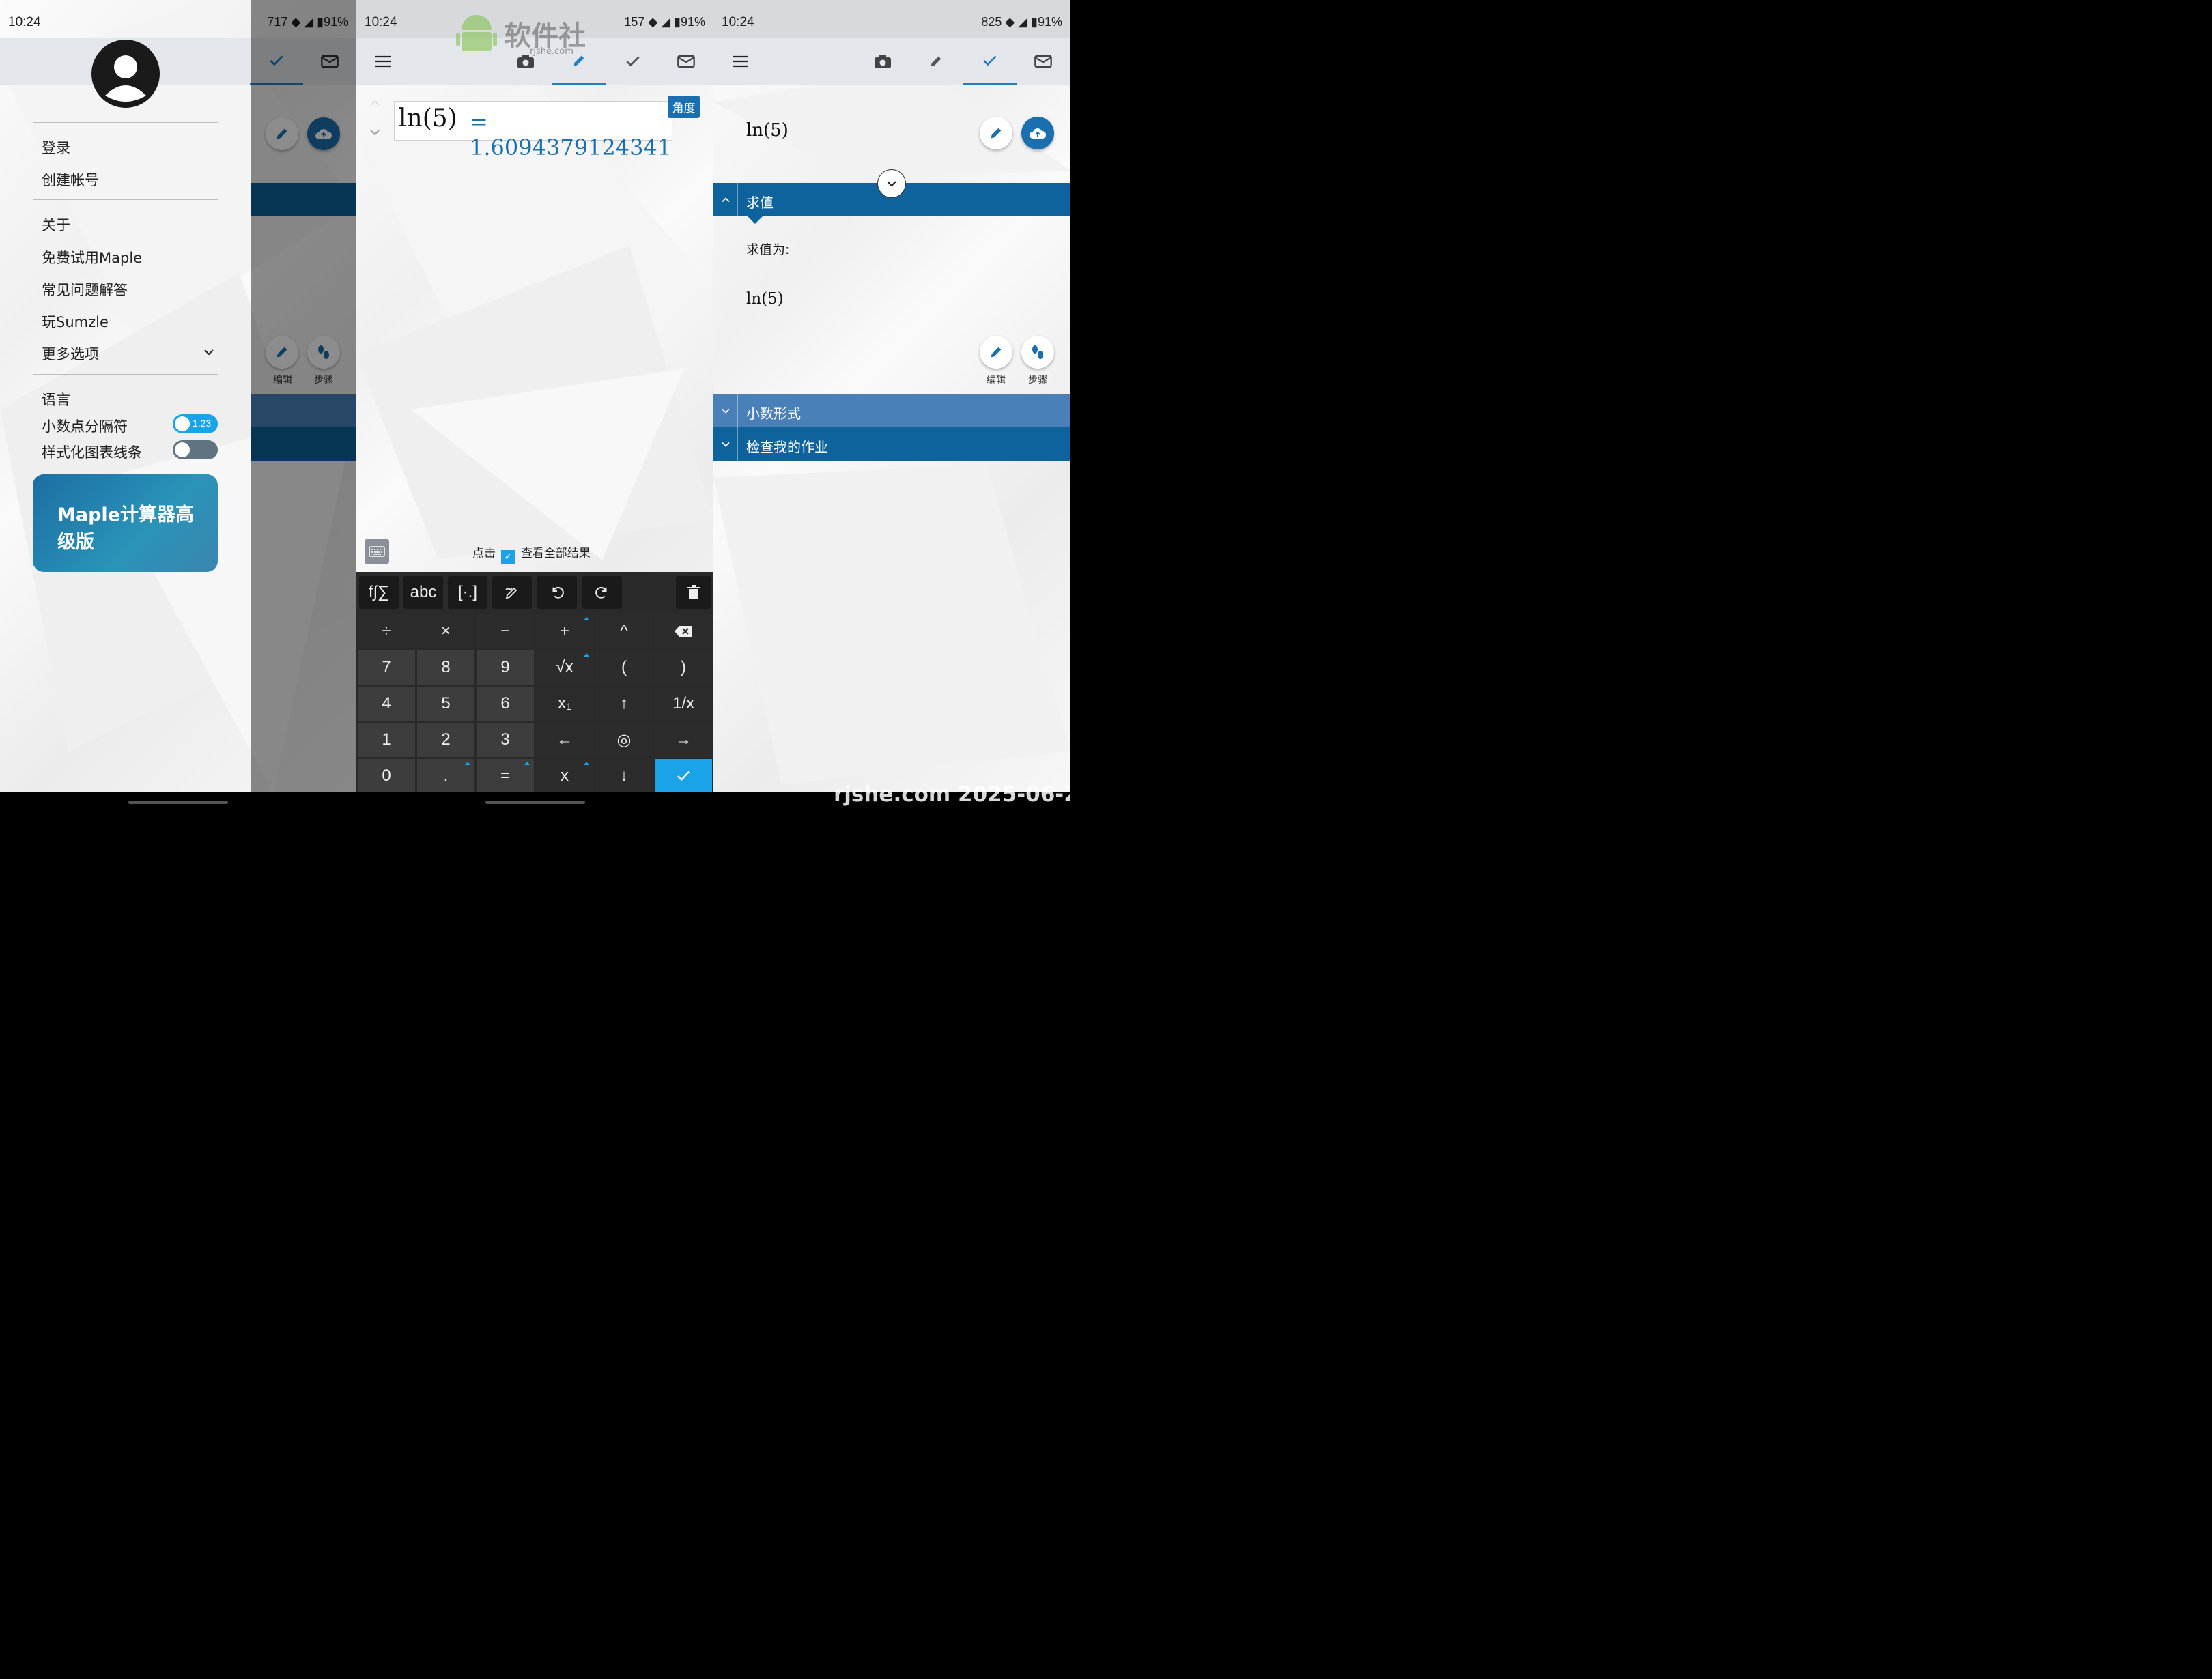 This screenshot has height=1679, width=2212. What do you see at coordinates (386, 740) in the screenshot?
I see `key: 1` at bounding box center [386, 740].